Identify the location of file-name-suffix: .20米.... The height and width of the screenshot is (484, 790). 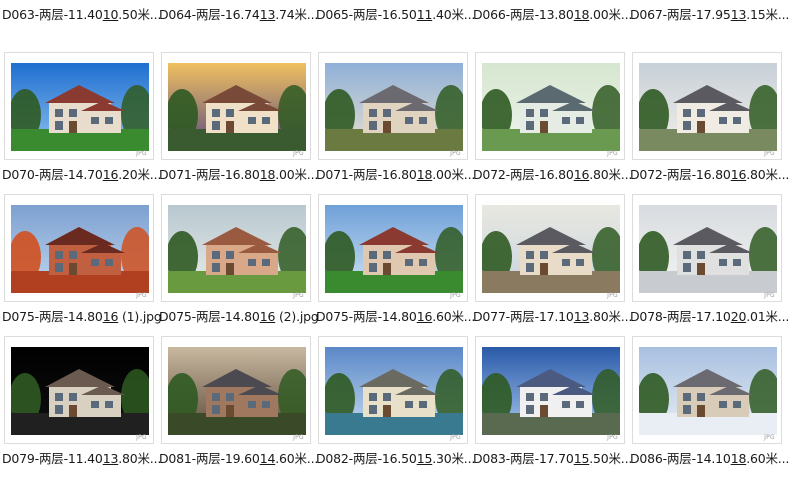
(140, 174).